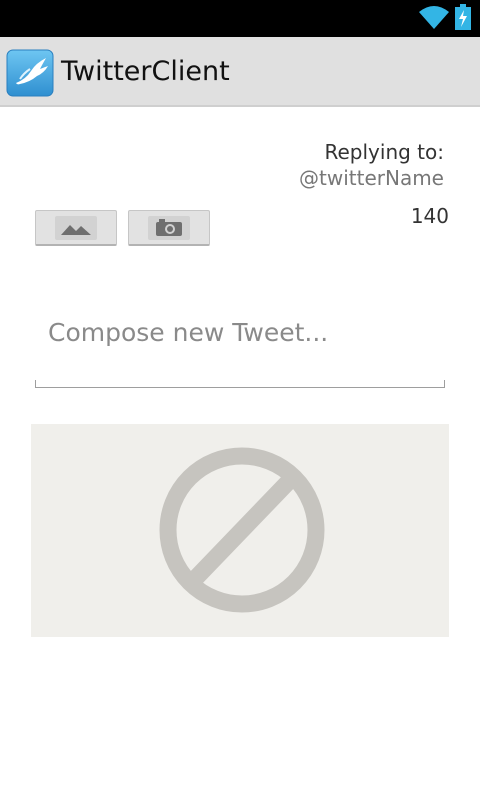 Image resolution: width=480 pixels, height=800 pixels. I want to click on status-bar, so click(240, 18).